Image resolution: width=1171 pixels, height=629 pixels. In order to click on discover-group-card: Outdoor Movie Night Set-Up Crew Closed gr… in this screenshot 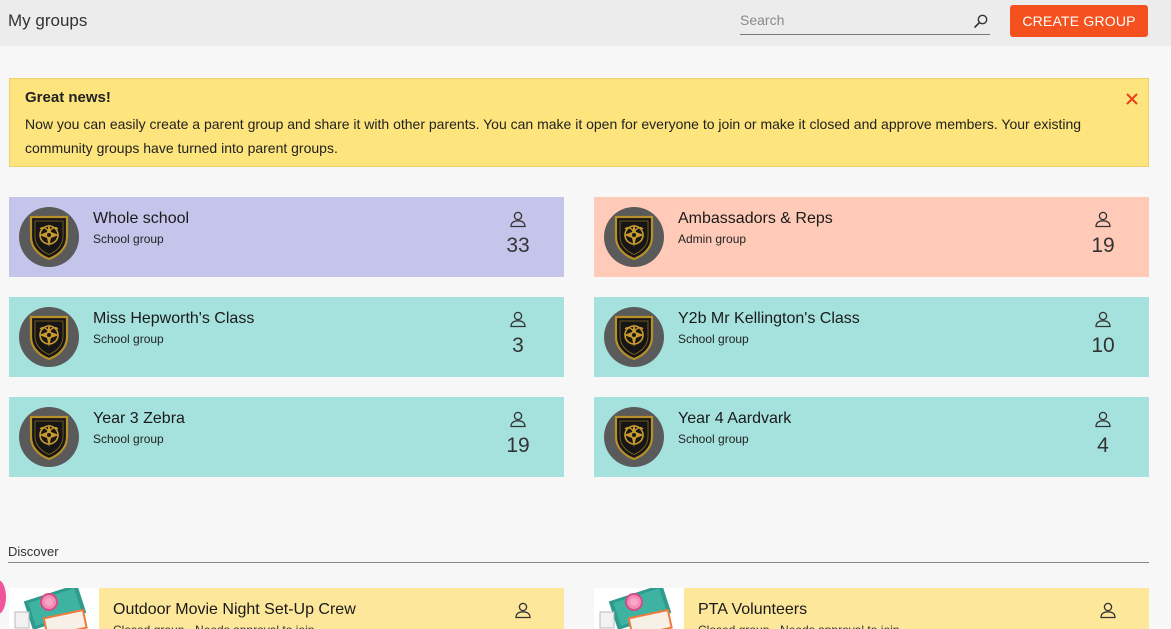, I will do `click(286, 608)`.